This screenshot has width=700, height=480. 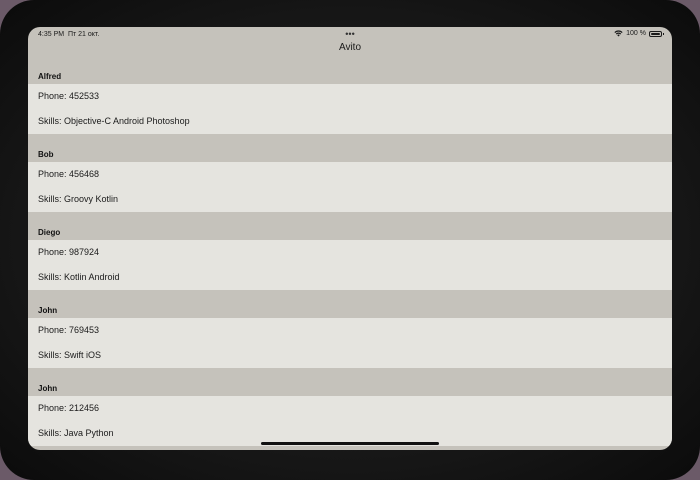 I want to click on employee-cell-group: Phone: 769453 Skills: Swift iOS, so click(x=350, y=343).